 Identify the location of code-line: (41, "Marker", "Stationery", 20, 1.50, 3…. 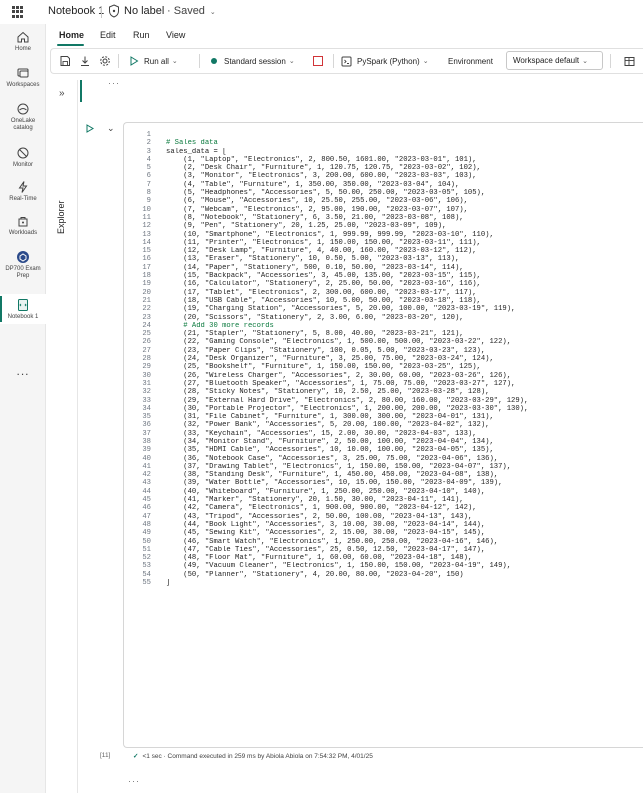
(315, 500).